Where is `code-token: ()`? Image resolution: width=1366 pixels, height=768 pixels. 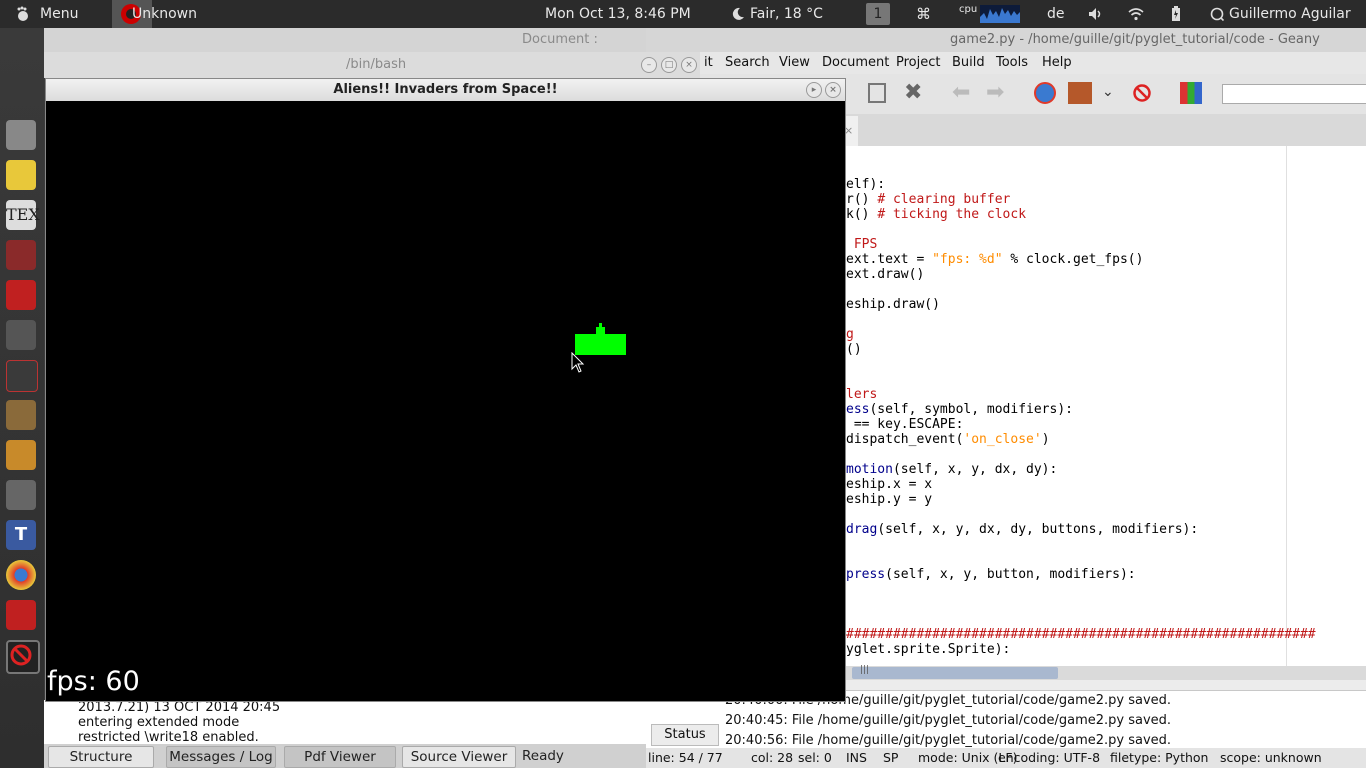
code-token: () is located at coordinates (854, 349).